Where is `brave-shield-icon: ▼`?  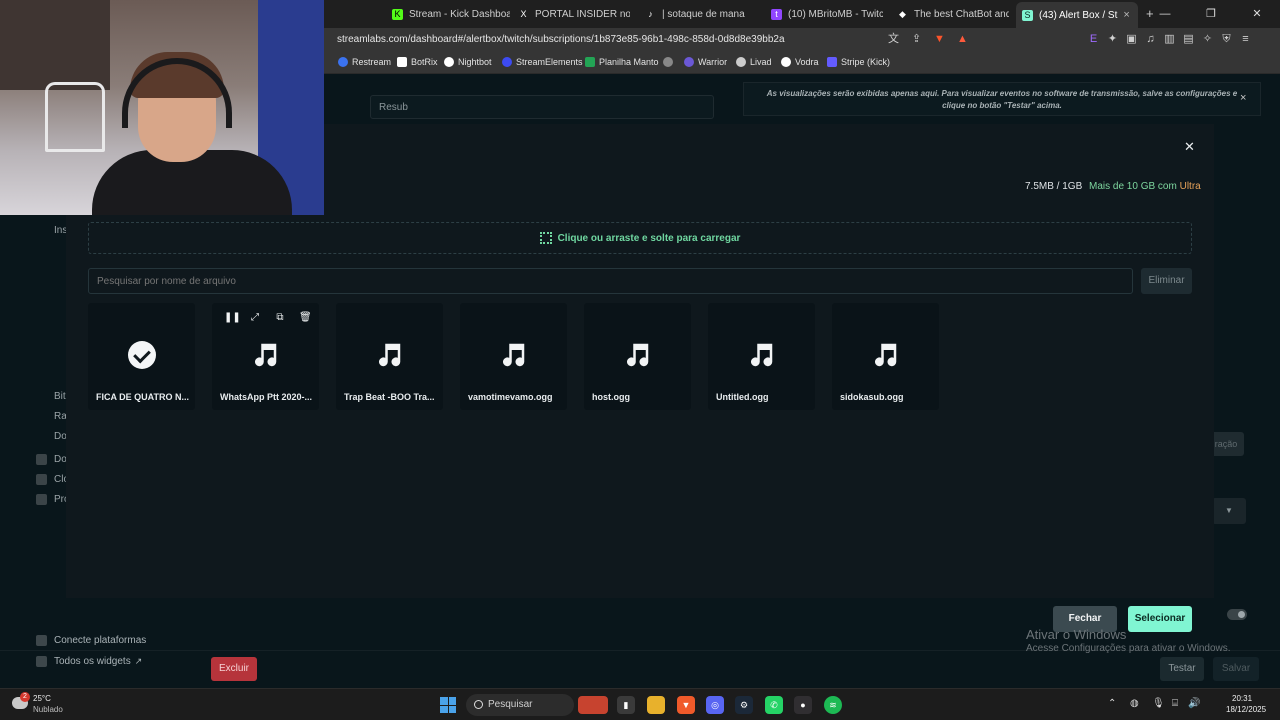
brave-shield-icon: ▼ is located at coordinates (939, 39).